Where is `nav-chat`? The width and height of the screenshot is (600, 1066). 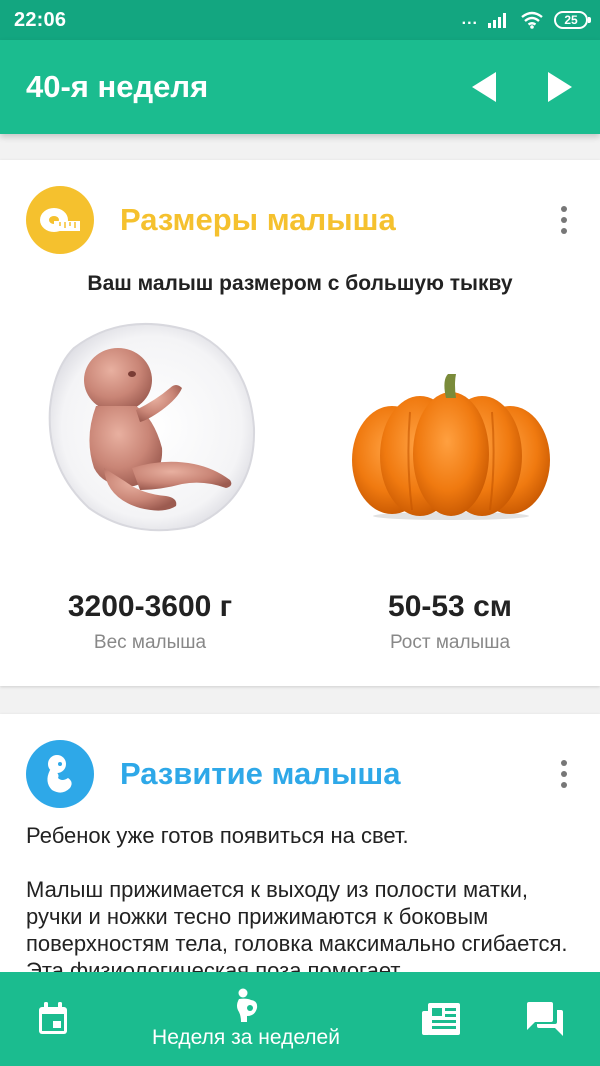 nav-chat is located at coordinates (545, 1019).